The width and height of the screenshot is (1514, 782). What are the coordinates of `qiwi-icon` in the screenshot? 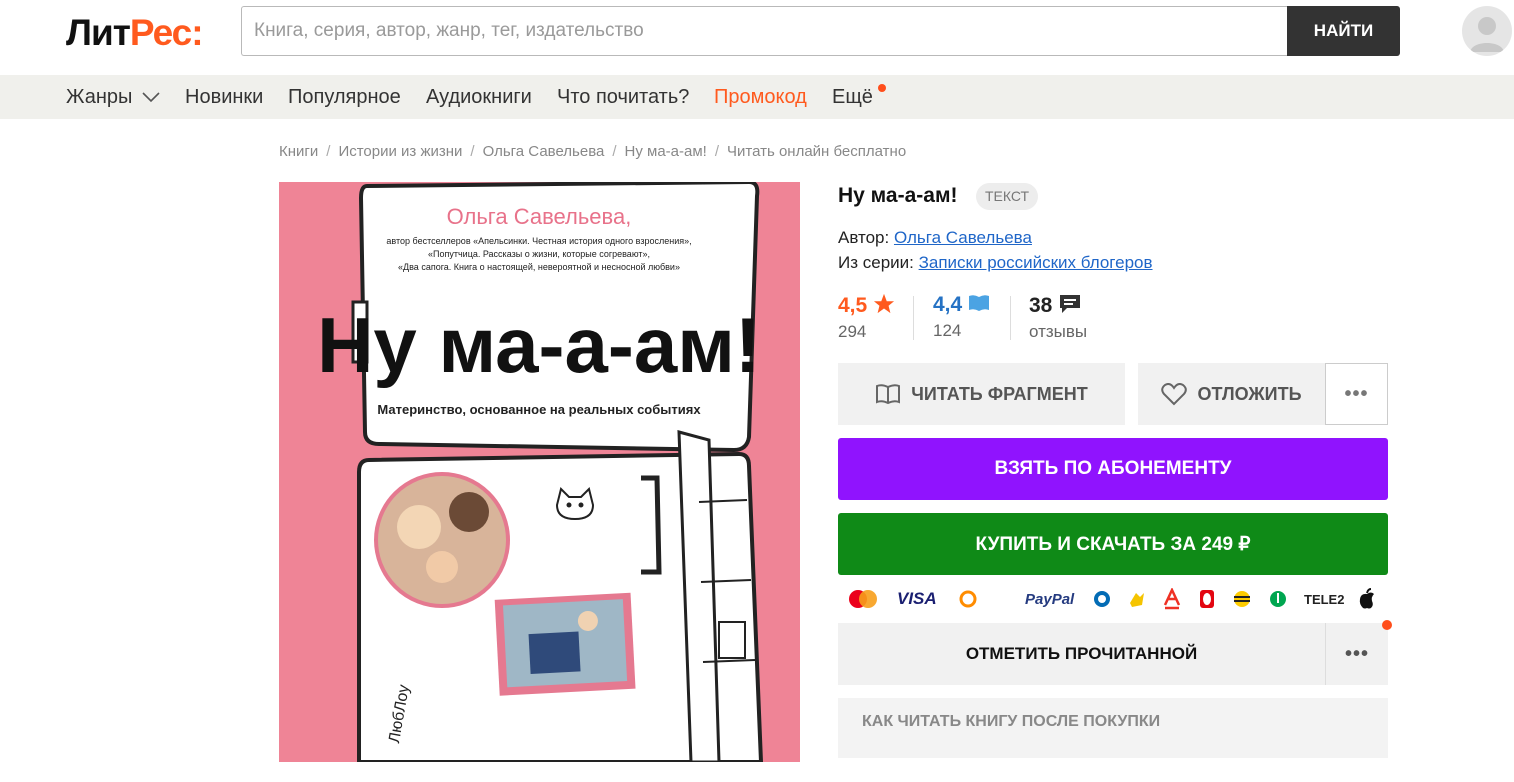 It's located at (984, 599).